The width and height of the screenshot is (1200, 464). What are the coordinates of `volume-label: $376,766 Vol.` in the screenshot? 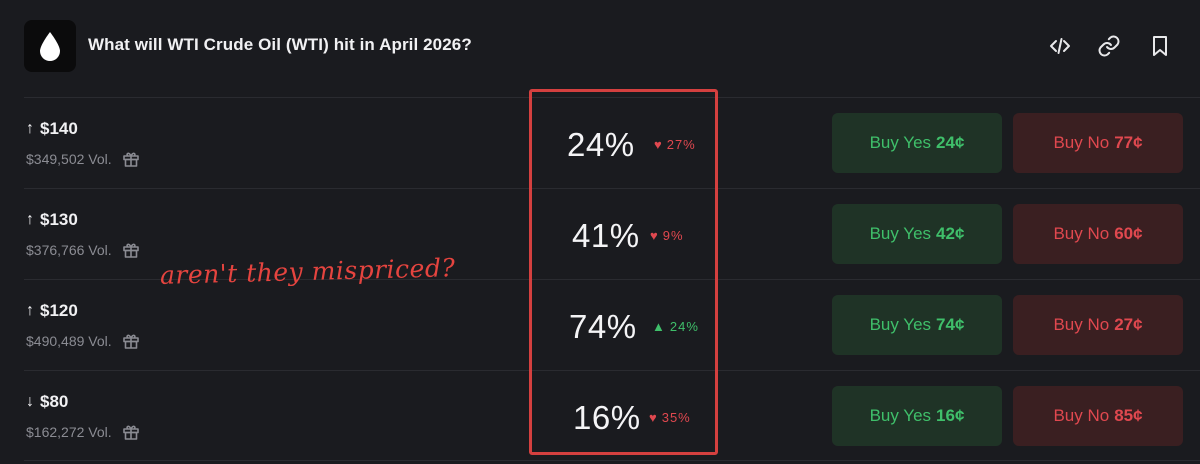 It's located at (69, 250).